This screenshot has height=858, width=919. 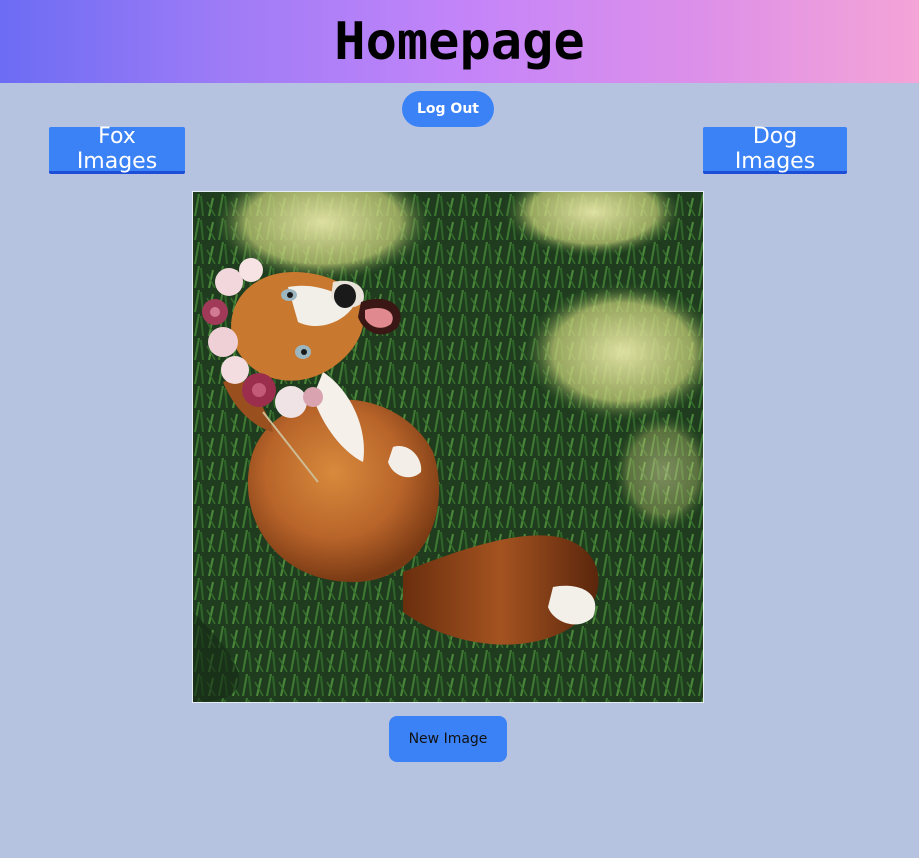 What do you see at coordinates (775, 149) in the screenshot?
I see `dog-images-button: Dog Images` at bounding box center [775, 149].